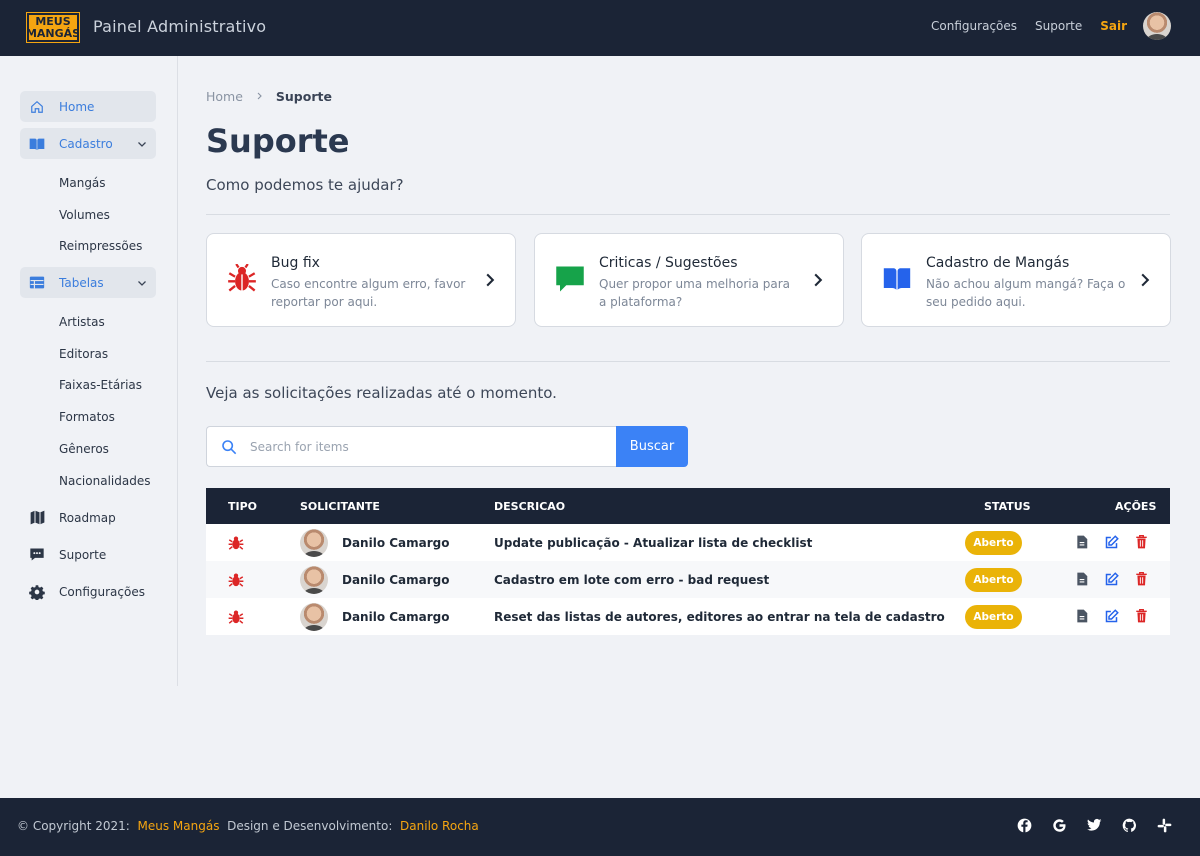 This screenshot has height=856, width=1200. What do you see at coordinates (242, 506) in the screenshot?
I see `column-header-tipo: TIPO` at bounding box center [242, 506].